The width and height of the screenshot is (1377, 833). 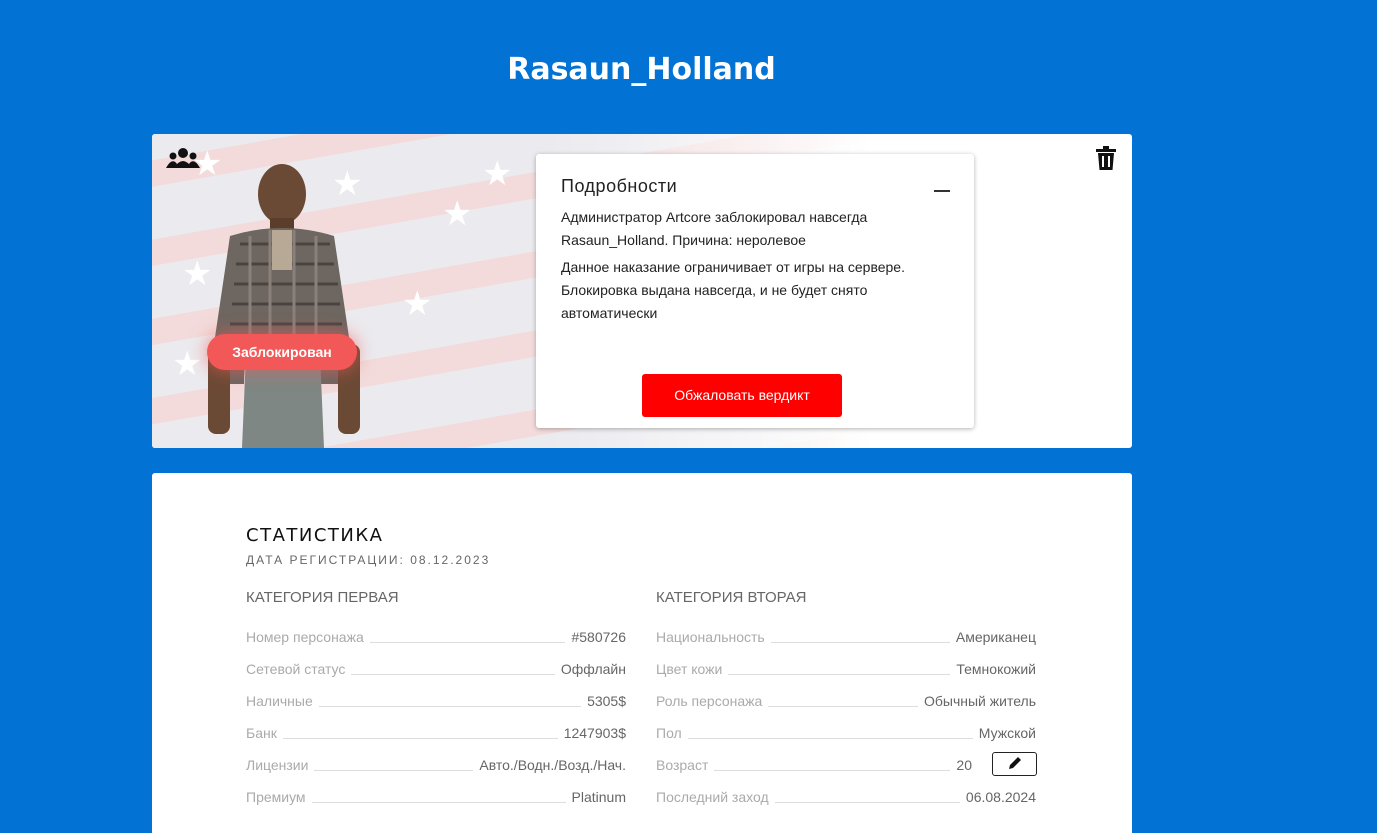 What do you see at coordinates (1000, 797) in the screenshot?
I see `stat-value: 06.08.2024` at bounding box center [1000, 797].